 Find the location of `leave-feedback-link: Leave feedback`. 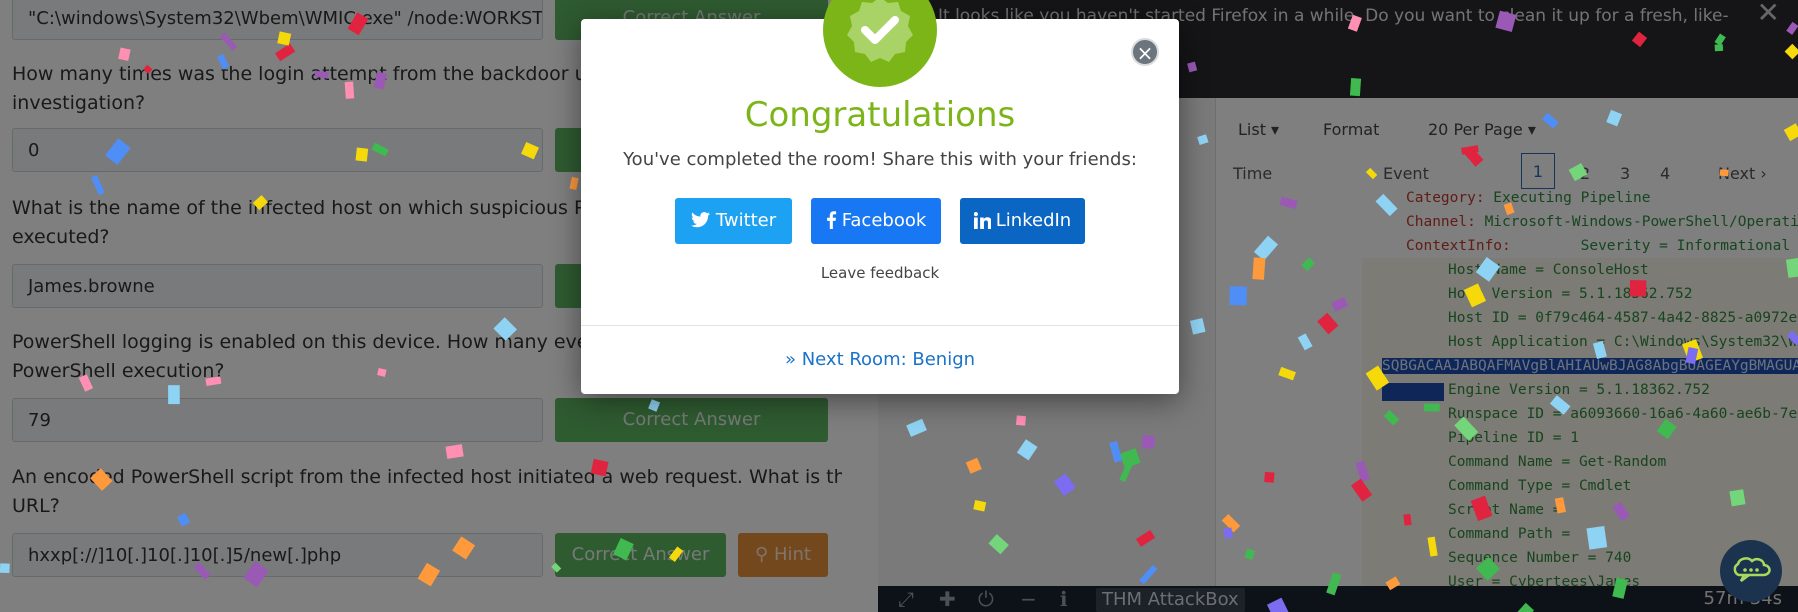

leave-feedback-link: Leave feedback is located at coordinates (880, 273).